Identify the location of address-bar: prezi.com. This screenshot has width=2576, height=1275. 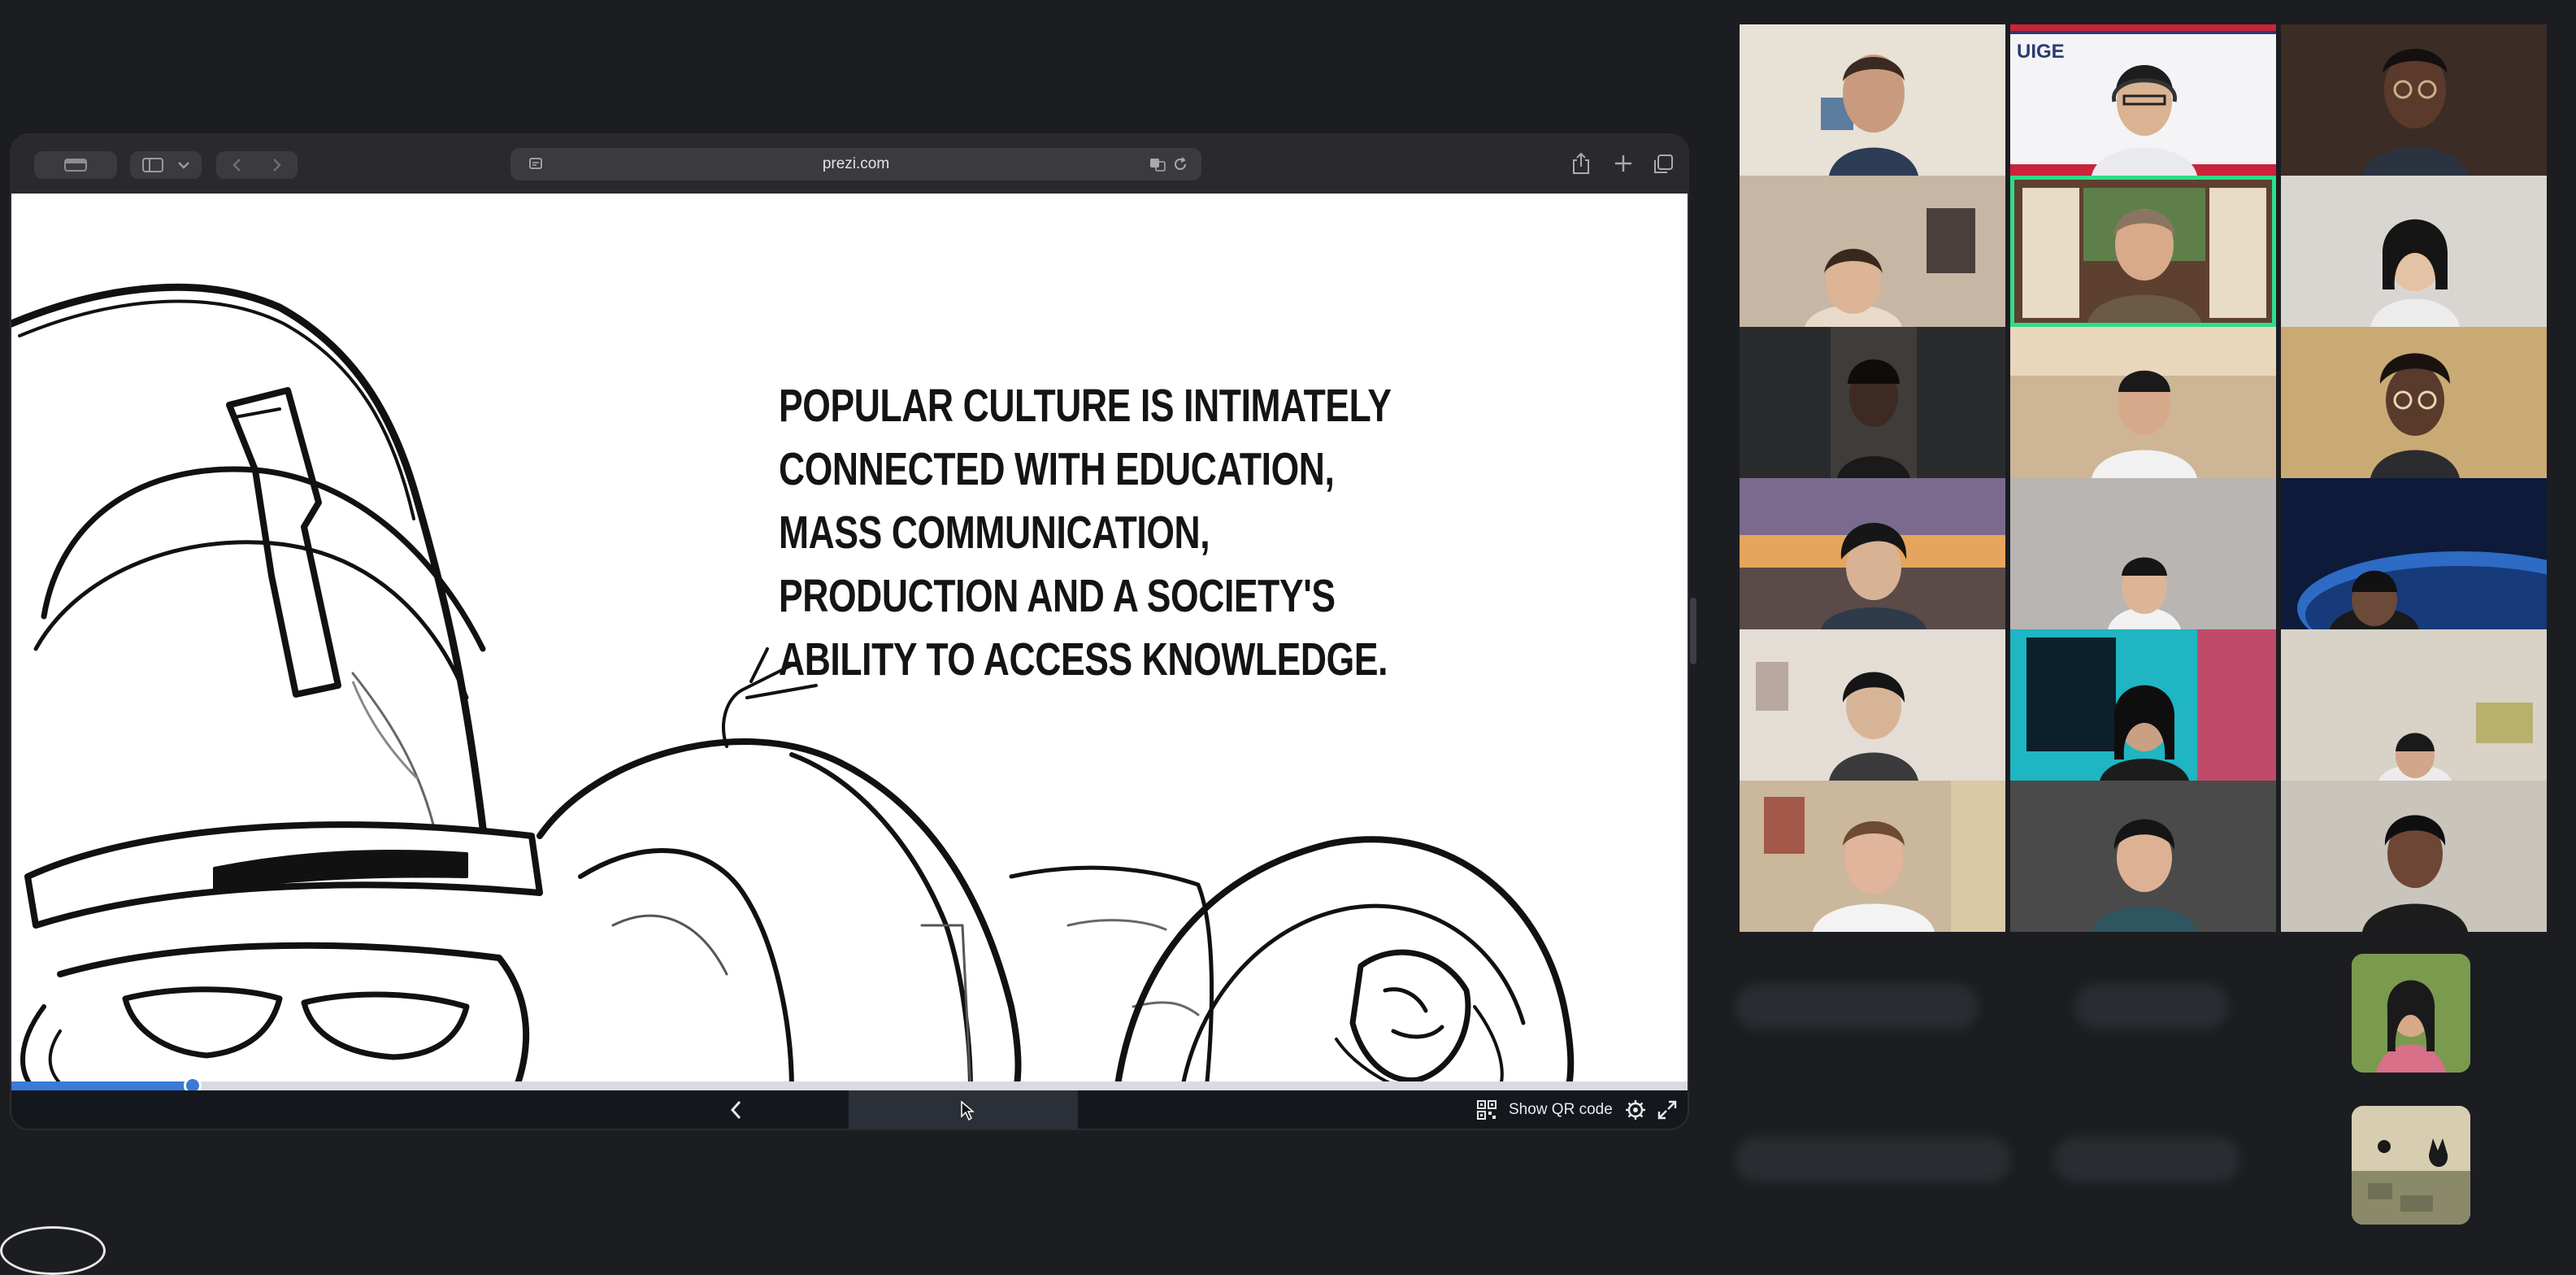
(855, 164).